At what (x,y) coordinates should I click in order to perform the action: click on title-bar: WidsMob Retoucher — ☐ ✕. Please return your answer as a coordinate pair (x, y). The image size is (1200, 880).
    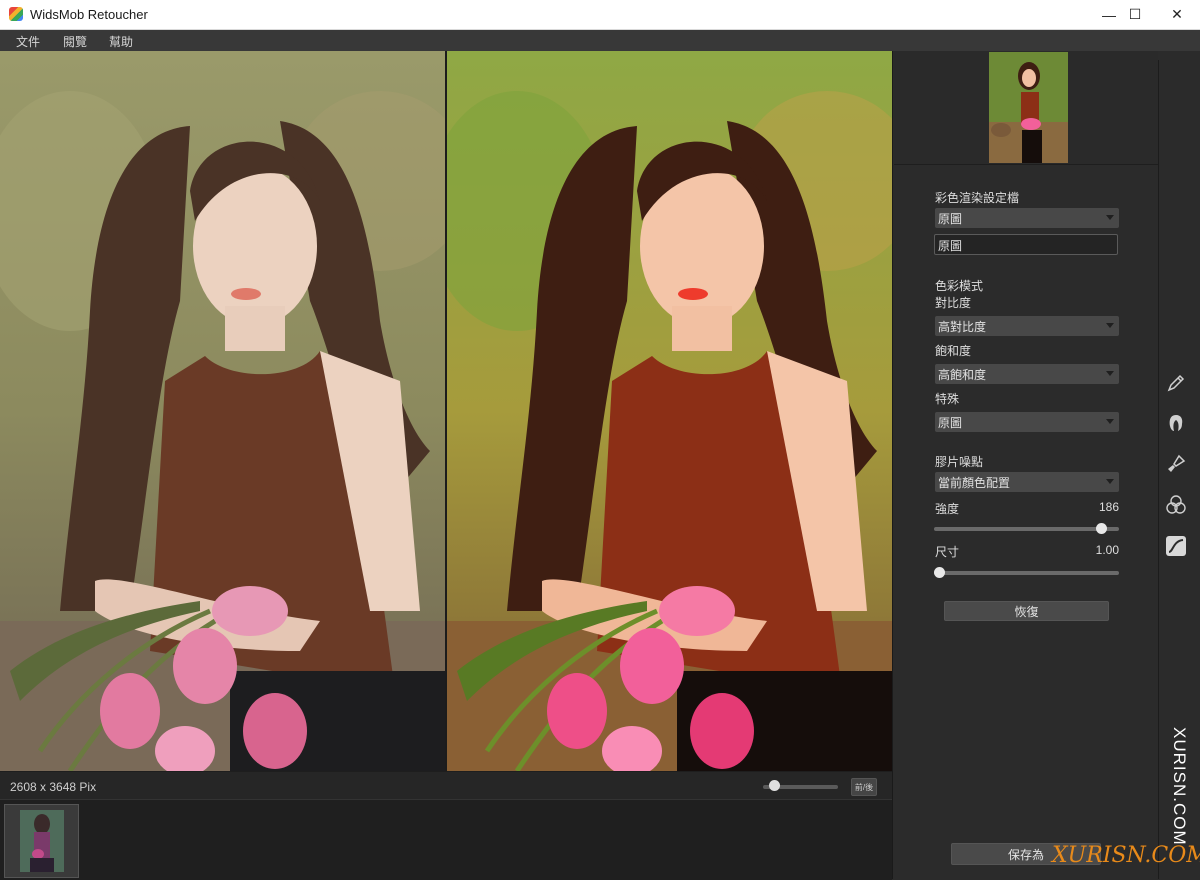
    Looking at the image, I should click on (600, 15).